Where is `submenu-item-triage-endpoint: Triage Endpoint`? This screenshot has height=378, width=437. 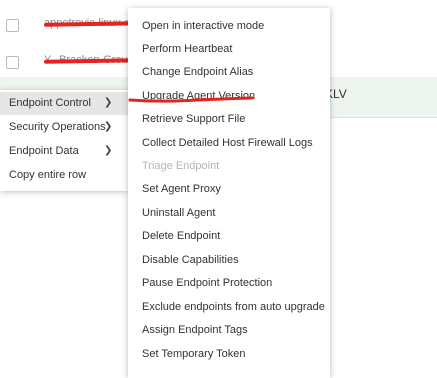
submenu-item-triage-endpoint: Triage Endpoint is located at coordinates (181, 166).